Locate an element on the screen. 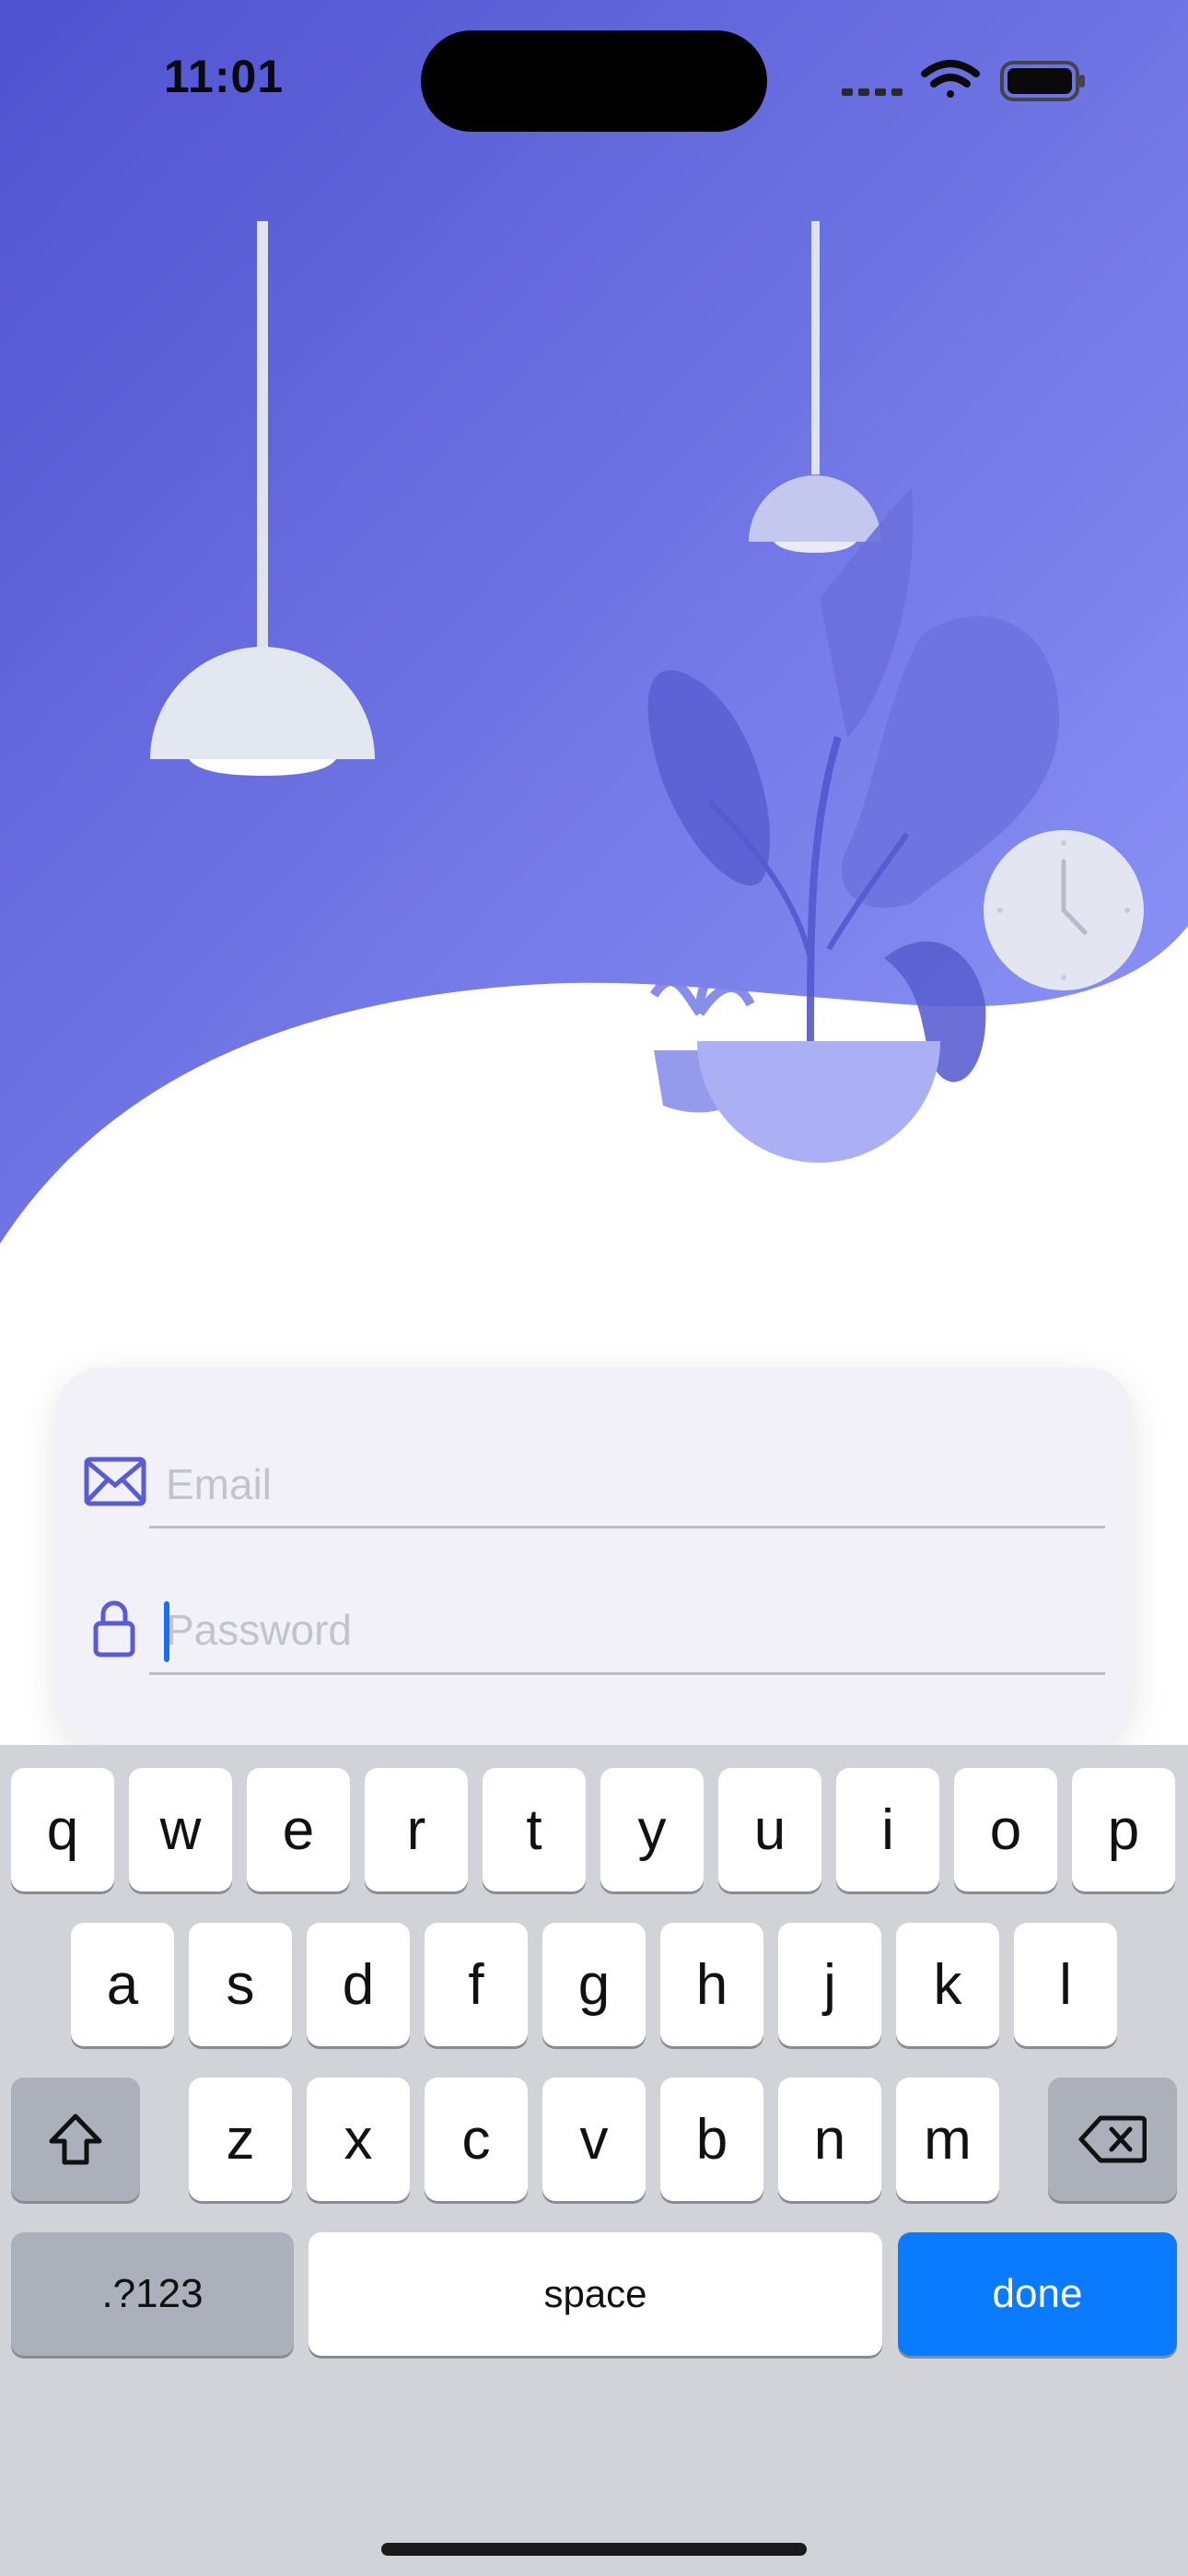  status-icons is located at coordinates (964, 80).